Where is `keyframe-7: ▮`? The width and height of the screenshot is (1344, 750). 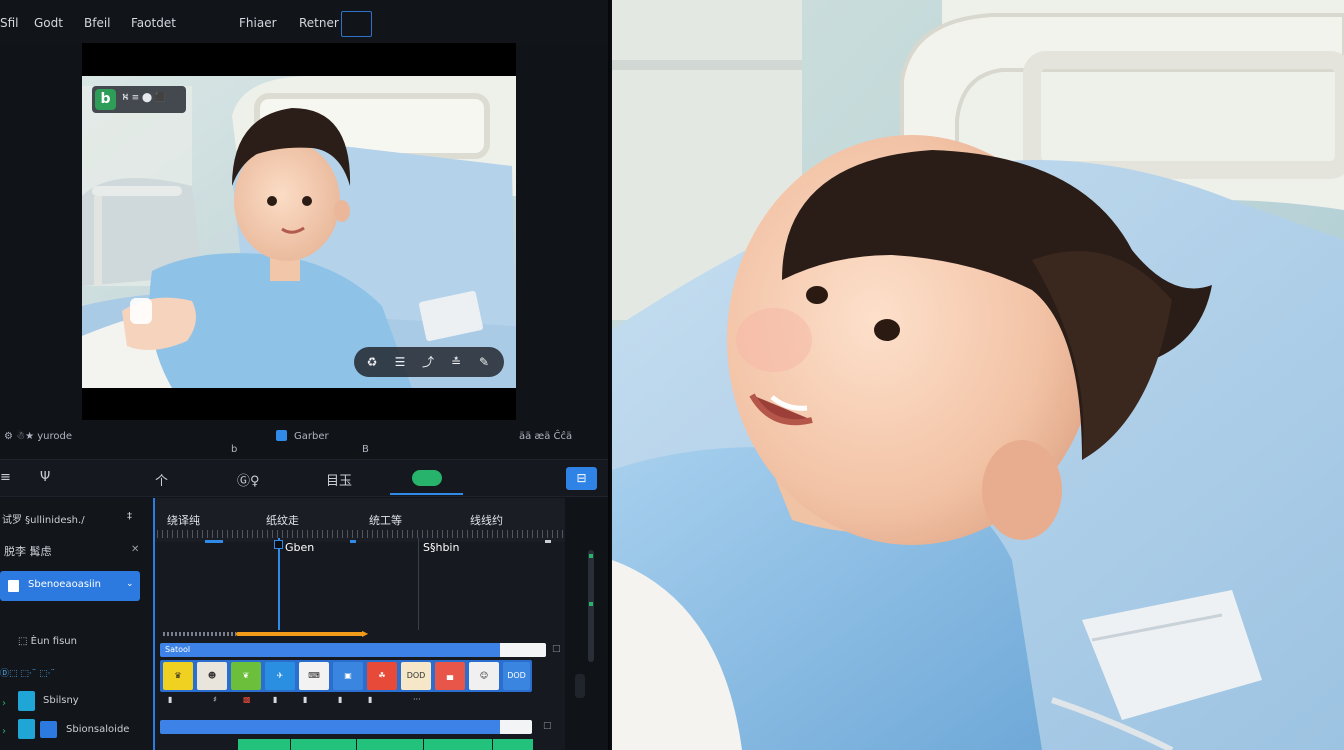
keyframe-7: ▮ is located at coordinates (370, 699).